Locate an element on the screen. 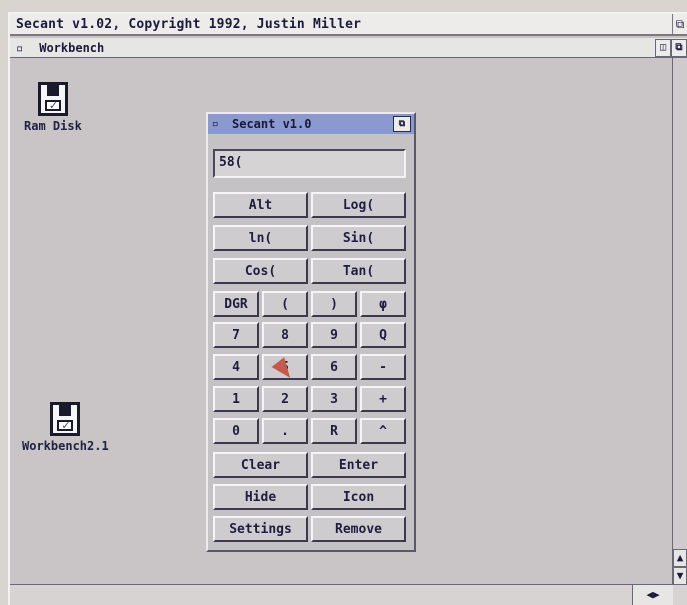  vertical-scrollbar: ▲ ▼ is located at coordinates (679, 321).